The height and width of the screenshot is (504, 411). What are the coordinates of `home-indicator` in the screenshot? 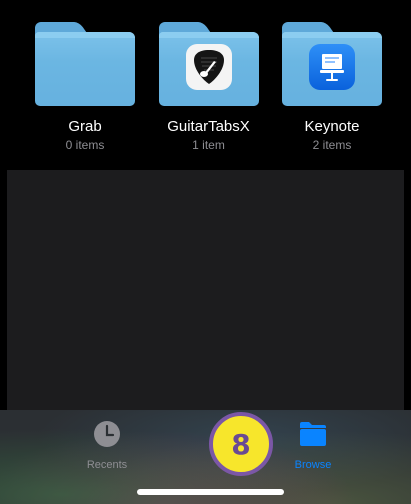 It's located at (210, 492).